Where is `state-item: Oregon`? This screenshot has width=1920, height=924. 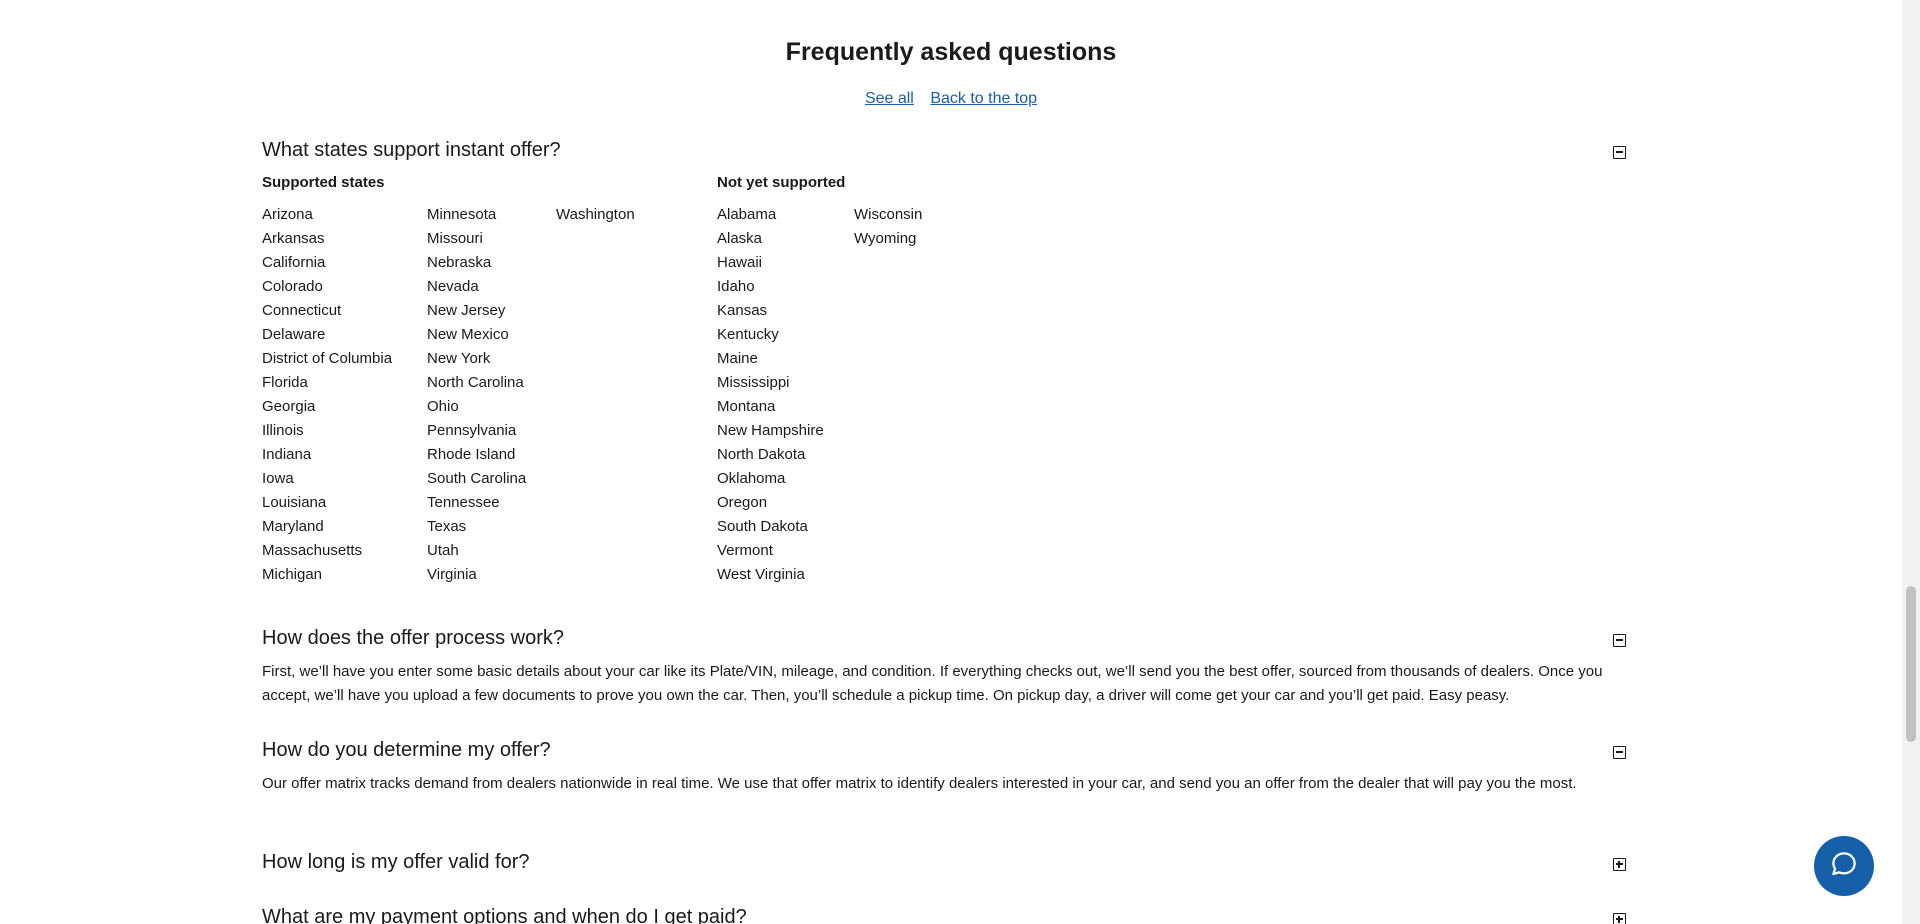
state-item: Oregon is located at coordinates (742, 502).